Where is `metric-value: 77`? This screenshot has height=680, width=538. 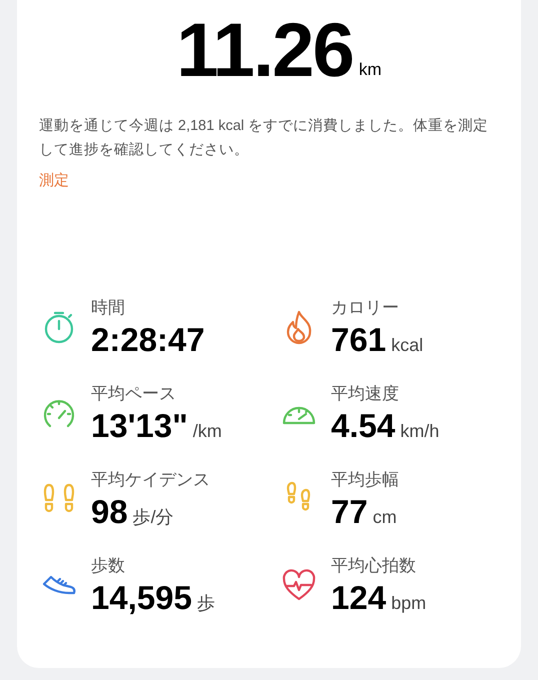 metric-value: 77 is located at coordinates (349, 511).